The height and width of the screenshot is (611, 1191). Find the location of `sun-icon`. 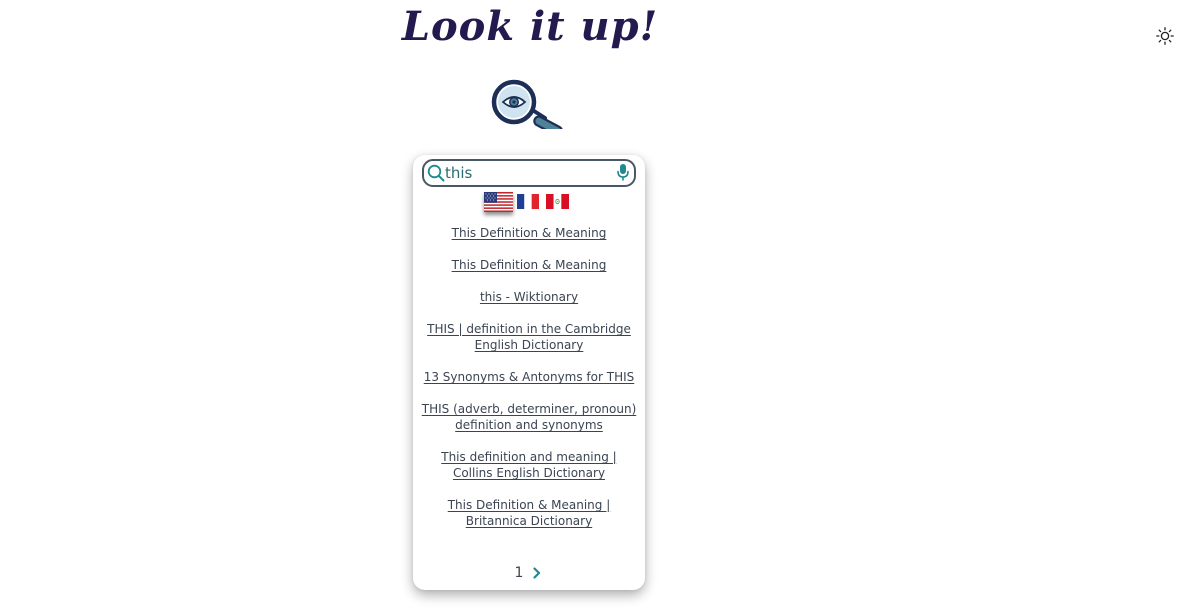

sun-icon is located at coordinates (1165, 36).